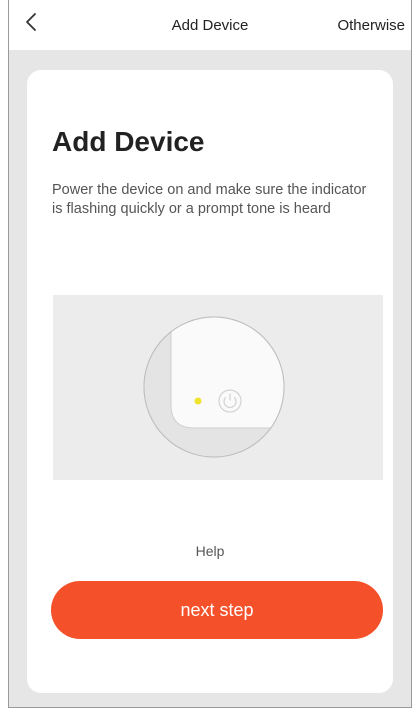 This screenshot has width=420, height=711. I want to click on card-title: Add Device, so click(128, 141).